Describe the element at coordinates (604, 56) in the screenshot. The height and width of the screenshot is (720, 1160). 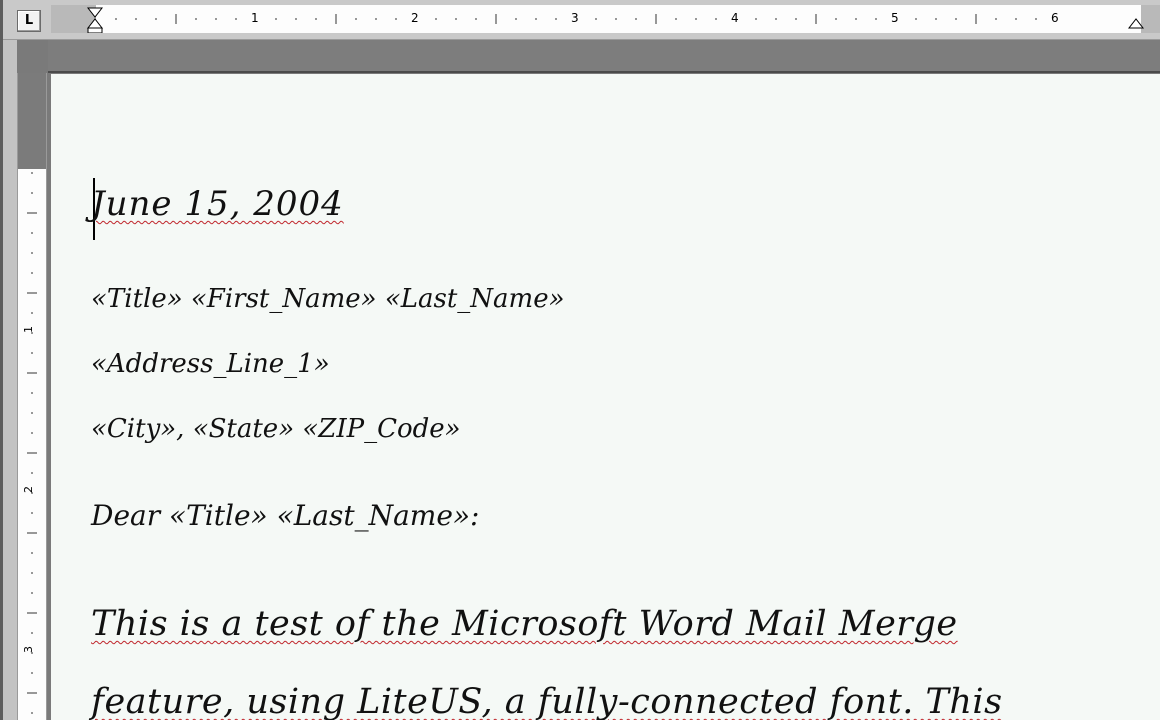
I see `page-top-margin-band` at that location.